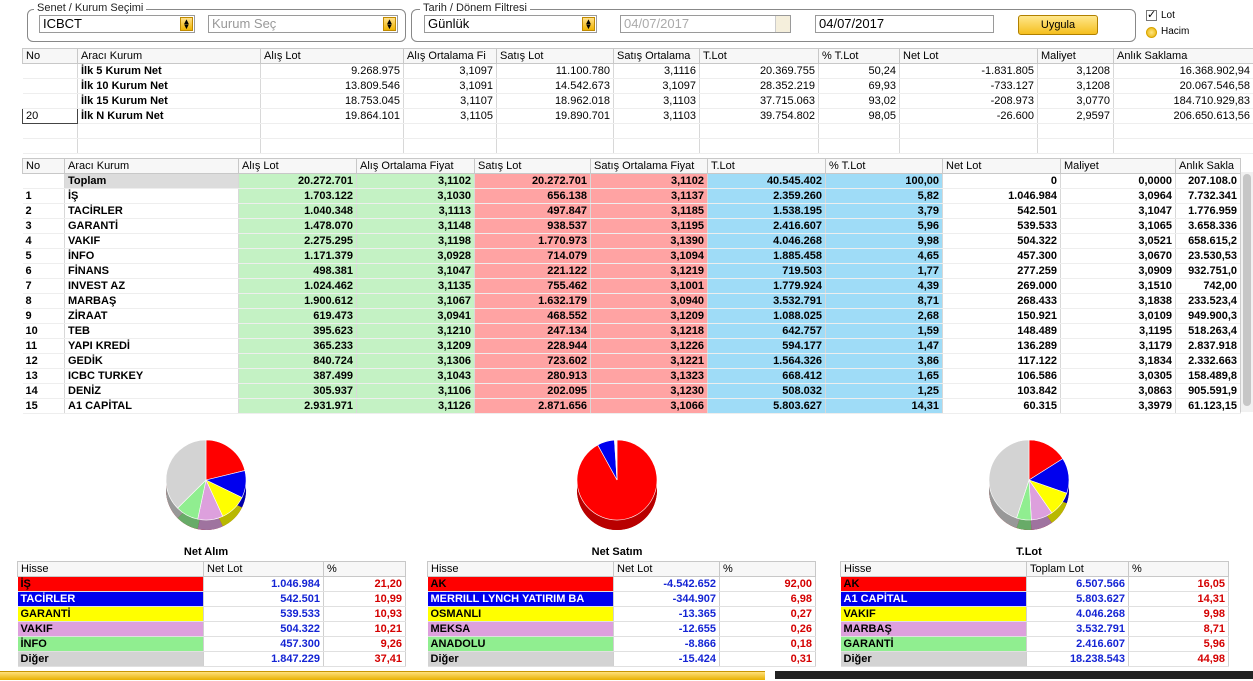 This screenshot has height=681, width=1253. Describe the element at coordinates (1208, 166) in the screenshot. I see `column-header: Anlık Sakla` at that location.